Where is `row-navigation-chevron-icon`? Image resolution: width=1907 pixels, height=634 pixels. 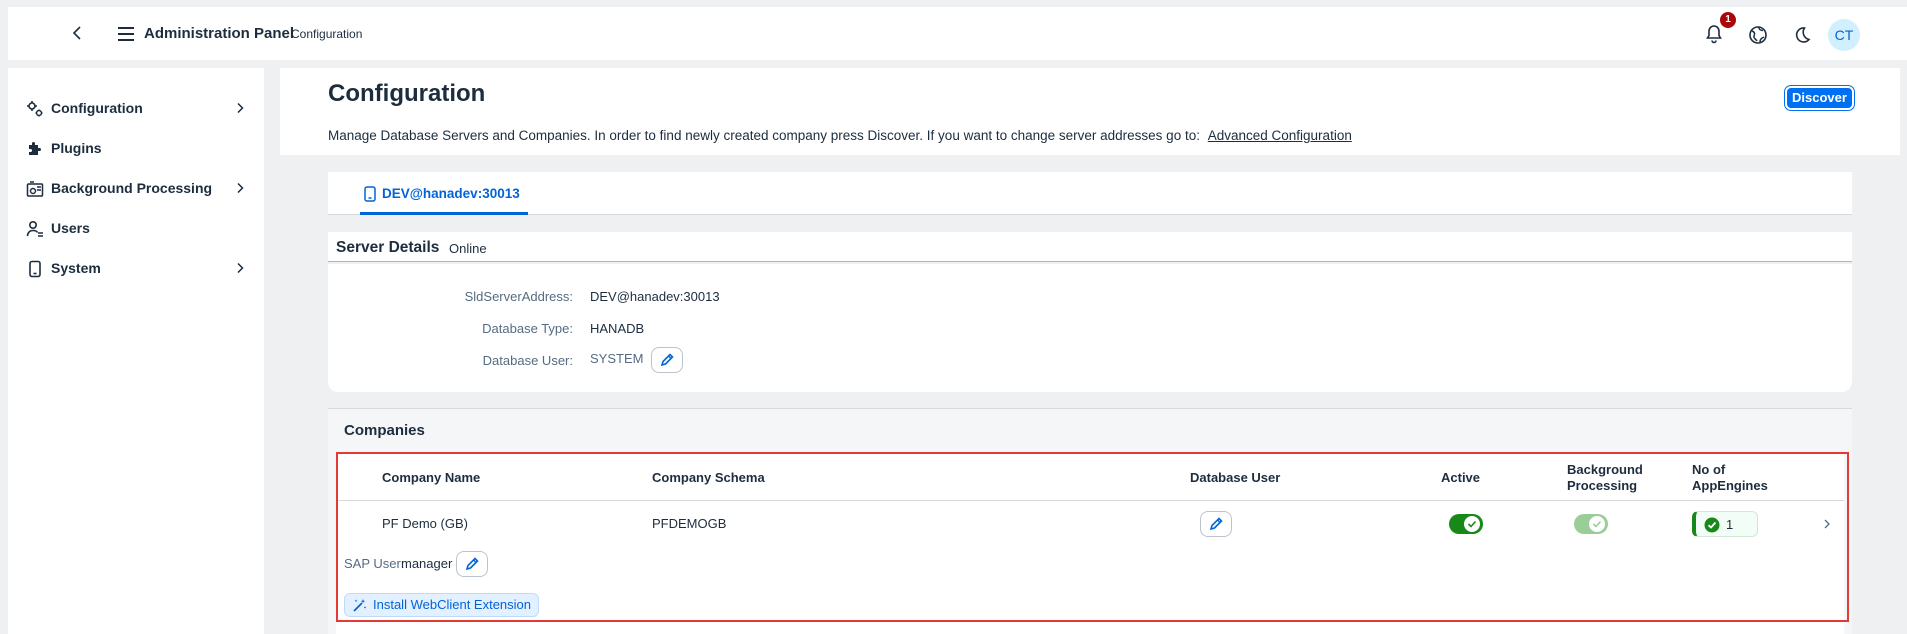
row-navigation-chevron-icon is located at coordinates (1827, 524).